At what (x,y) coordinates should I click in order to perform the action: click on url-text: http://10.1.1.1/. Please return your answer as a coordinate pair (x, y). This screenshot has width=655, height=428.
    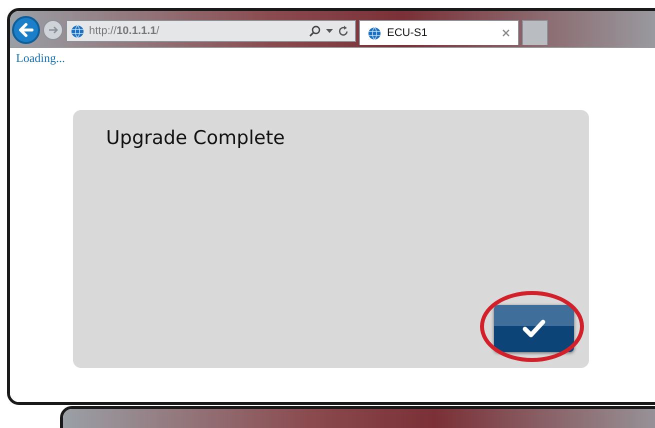
    Looking at the image, I should click on (124, 31).